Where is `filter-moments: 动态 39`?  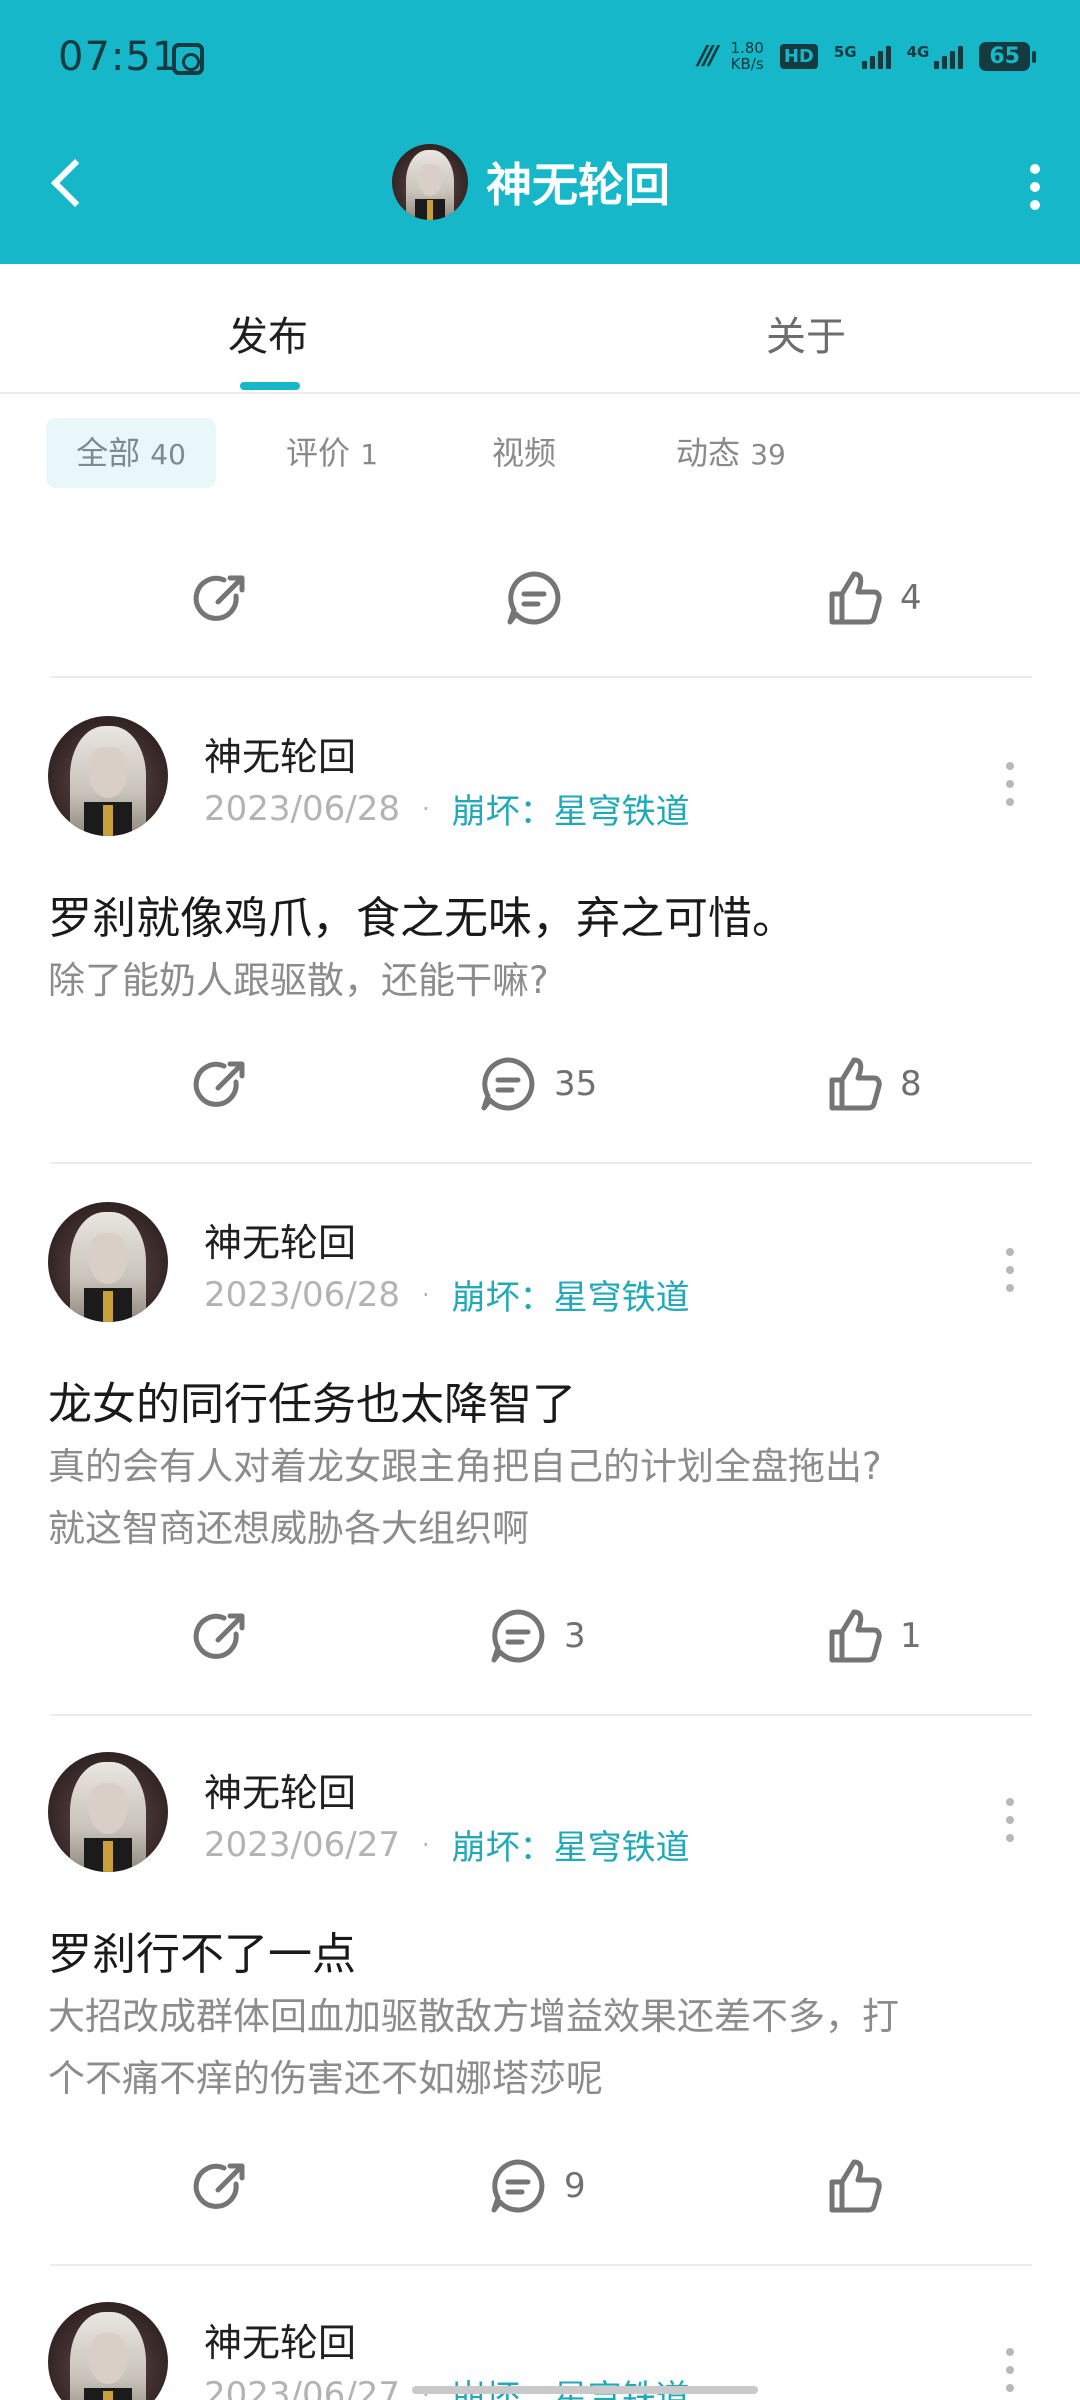
filter-moments: 动态 39 is located at coordinates (731, 453).